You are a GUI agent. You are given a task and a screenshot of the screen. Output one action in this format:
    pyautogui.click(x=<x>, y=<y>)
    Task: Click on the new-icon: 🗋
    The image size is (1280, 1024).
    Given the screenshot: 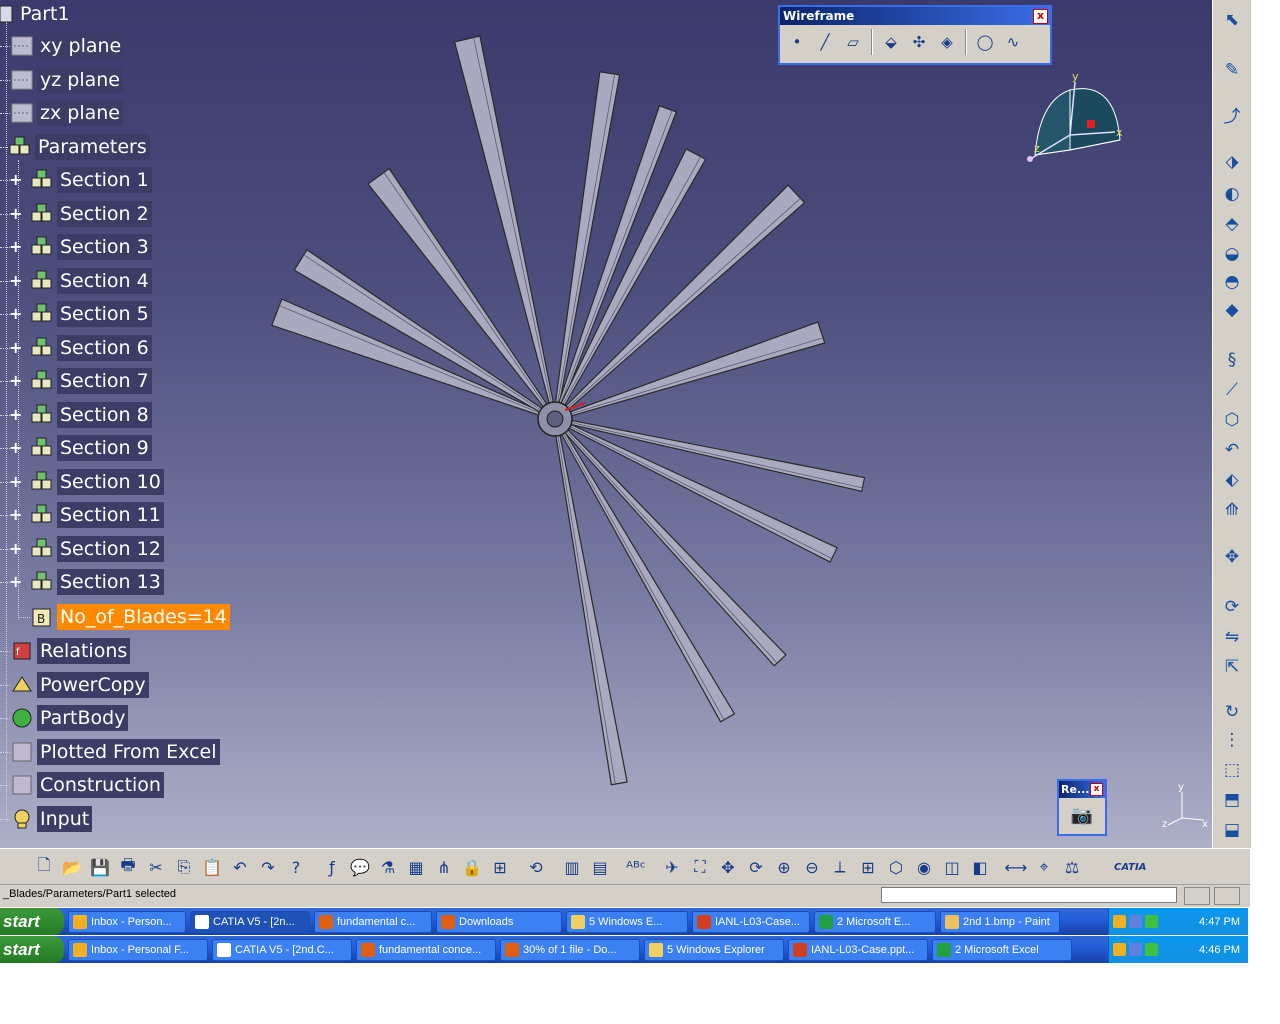 What is the action you would take?
    pyautogui.click(x=44, y=867)
    